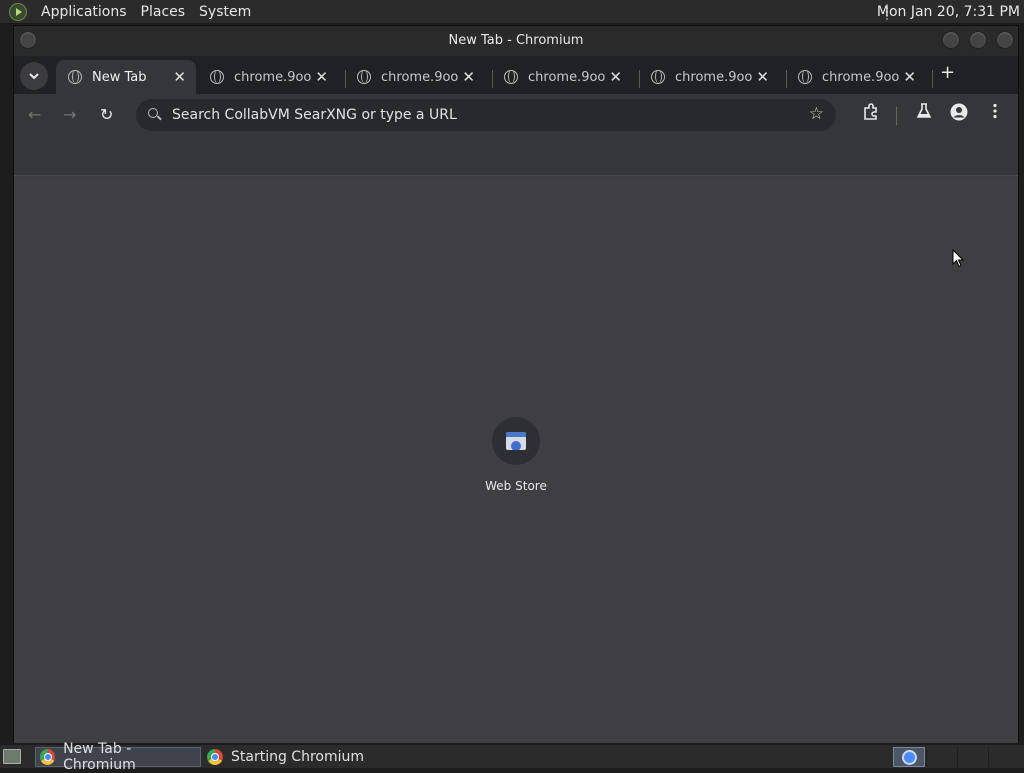 The height and width of the screenshot is (773, 1024). Describe the element at coordinates (948, 12) in the screenshot. I see `clock: Mon Jan 20, 7:31 PM` at that location.